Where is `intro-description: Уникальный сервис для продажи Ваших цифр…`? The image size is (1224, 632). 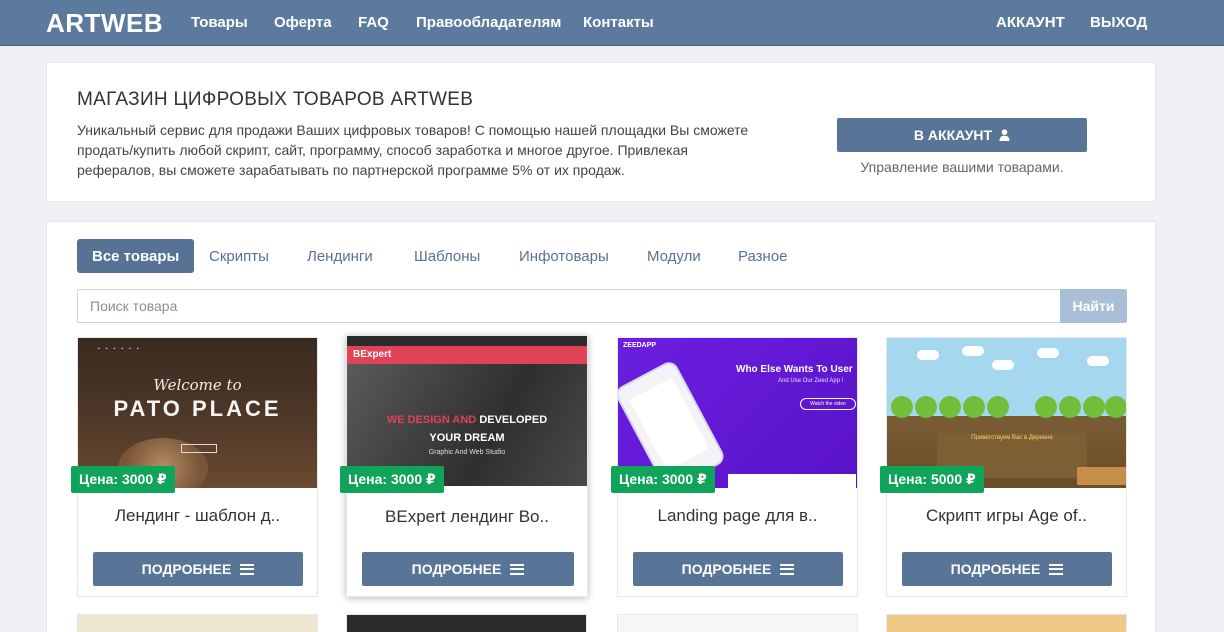 intro-description: Уникальный сервис для продажи Ваших цифр… is located at coordinates (427, 150).